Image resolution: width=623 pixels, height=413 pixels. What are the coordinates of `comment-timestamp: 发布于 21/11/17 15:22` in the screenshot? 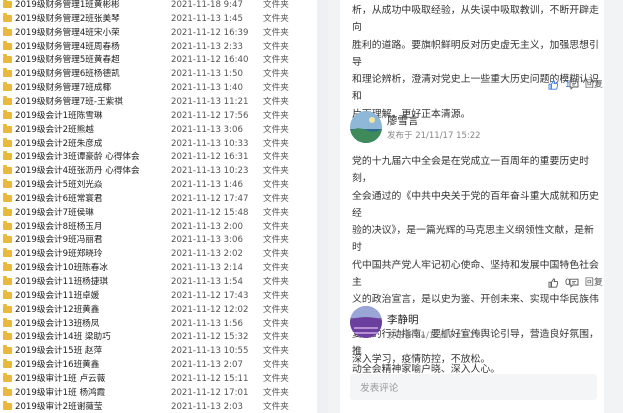 It's located at (434, 136).